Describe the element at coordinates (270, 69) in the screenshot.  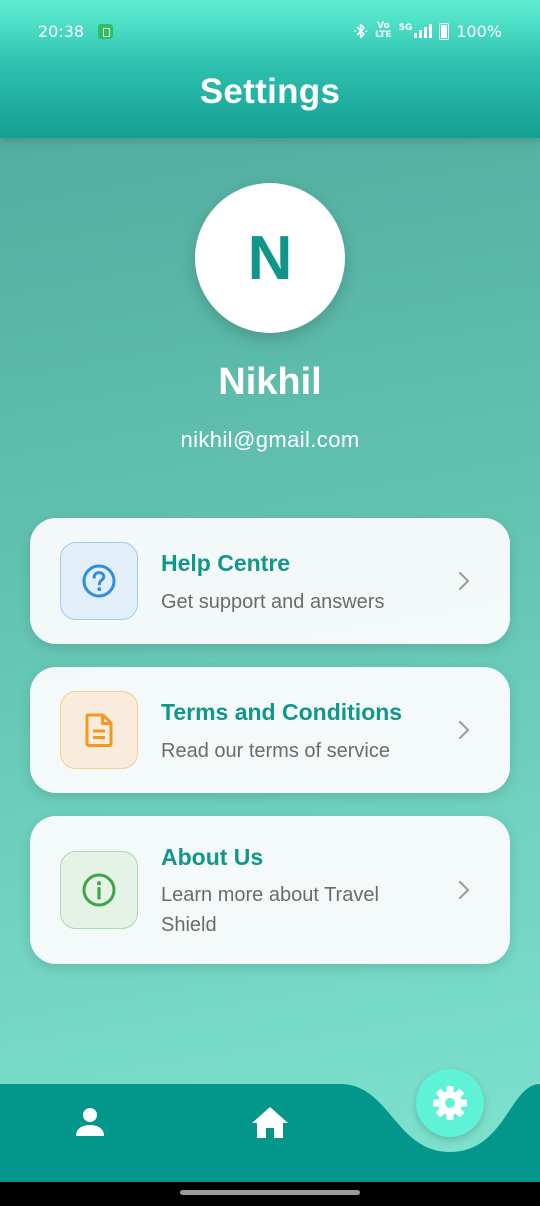
I see `app-bar: 20:38 Vo LTE 5G 100% Settings` at that location.